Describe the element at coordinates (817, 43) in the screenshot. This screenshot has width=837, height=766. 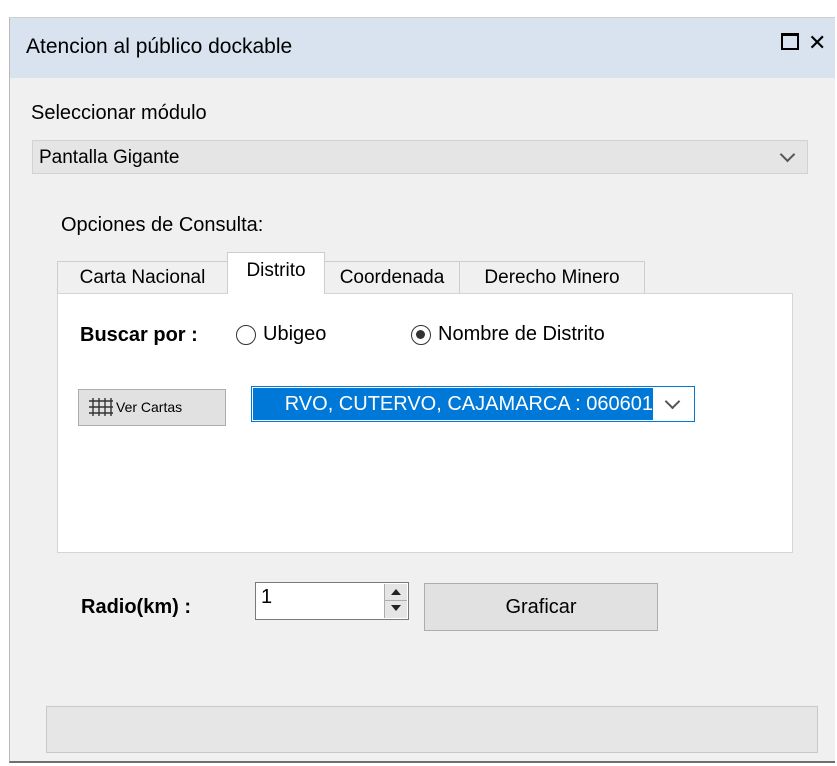
I see `close-icon: ✕` at that location.